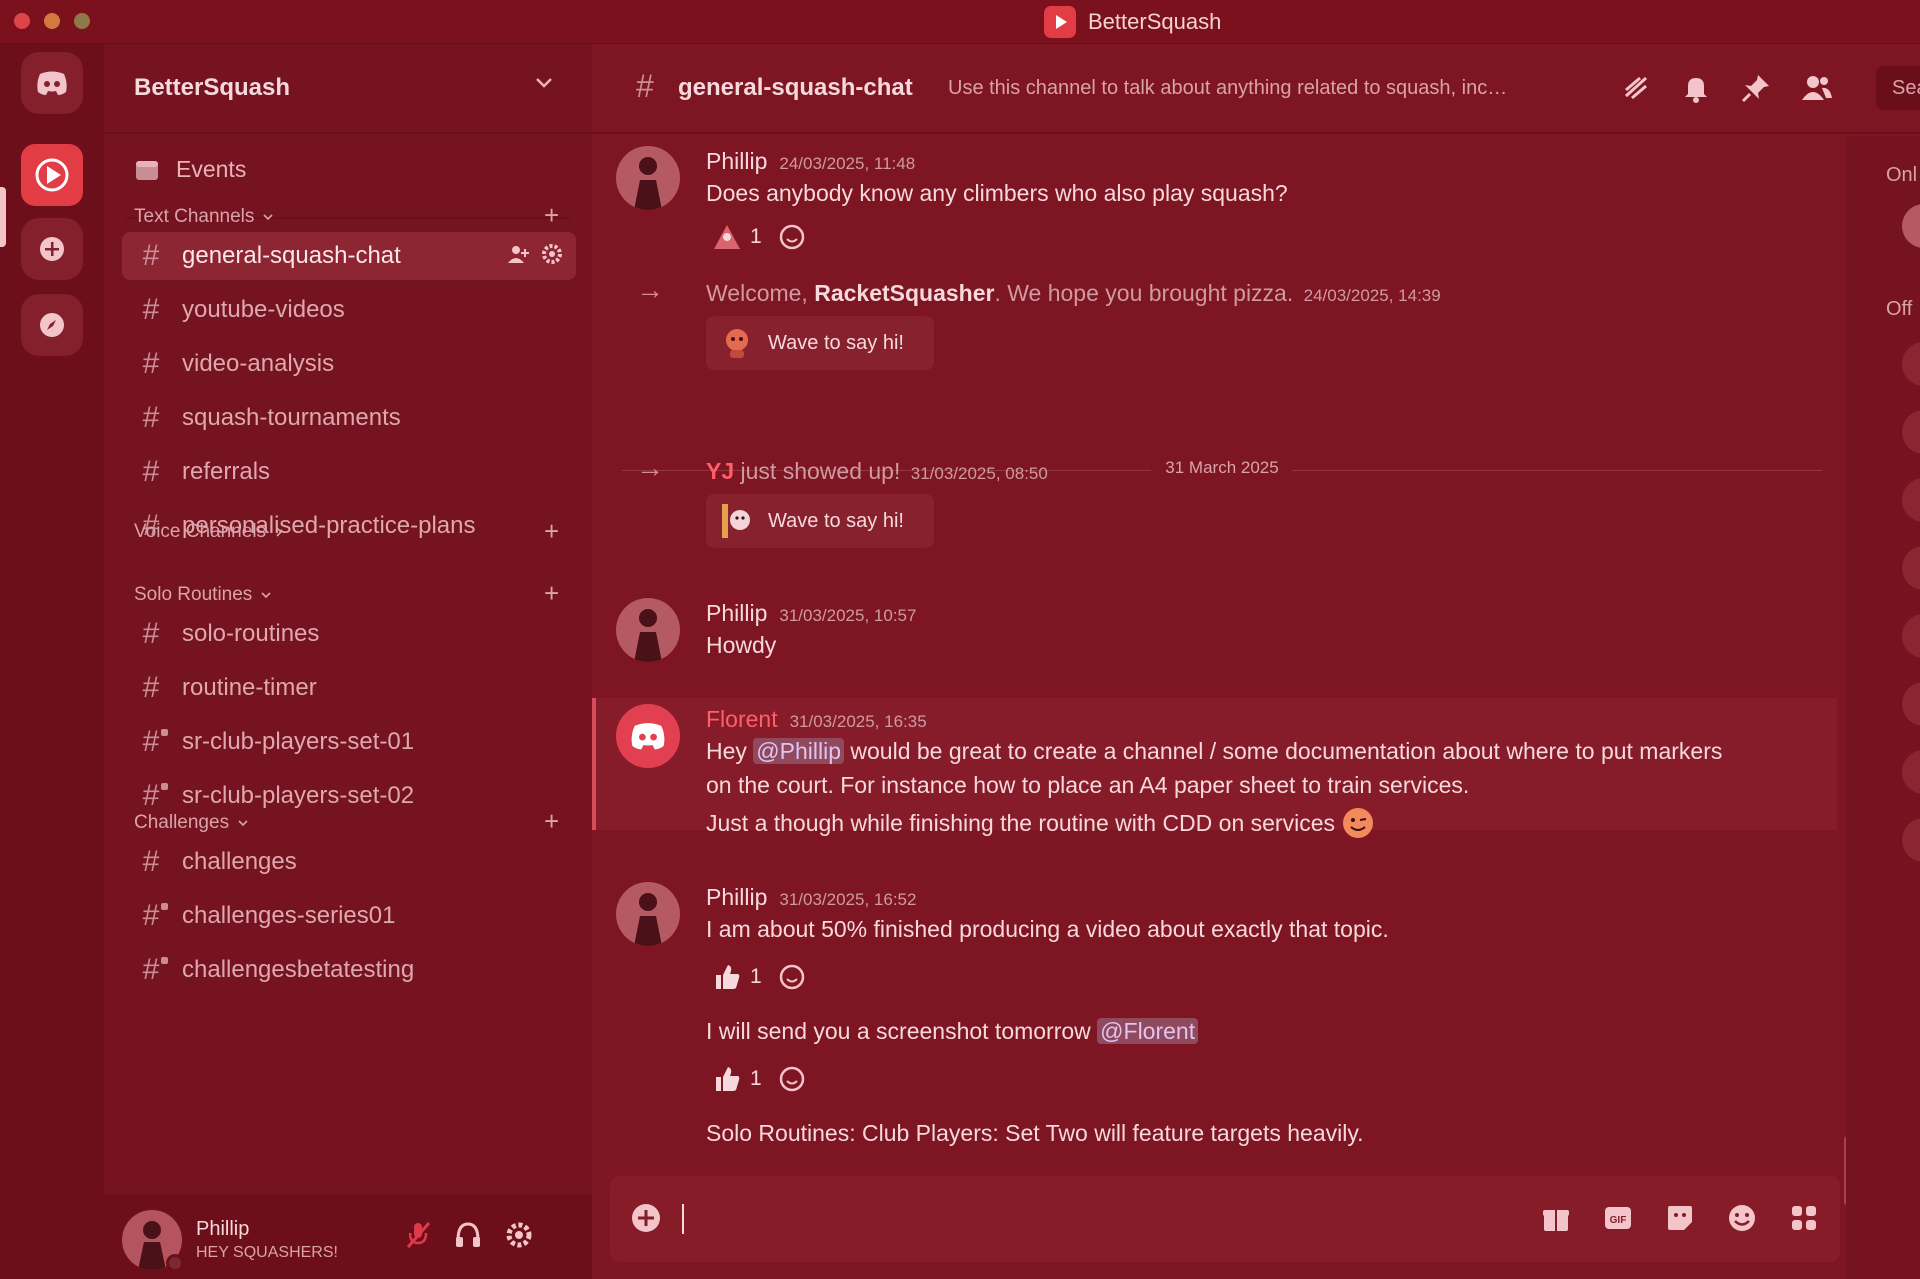 The height and width of the screenshot is (1279, 1920). What do you see at coordinates (52, 175) in the screenshot?
I see `server-bettersquash-button` at bounding box center [52, 175].